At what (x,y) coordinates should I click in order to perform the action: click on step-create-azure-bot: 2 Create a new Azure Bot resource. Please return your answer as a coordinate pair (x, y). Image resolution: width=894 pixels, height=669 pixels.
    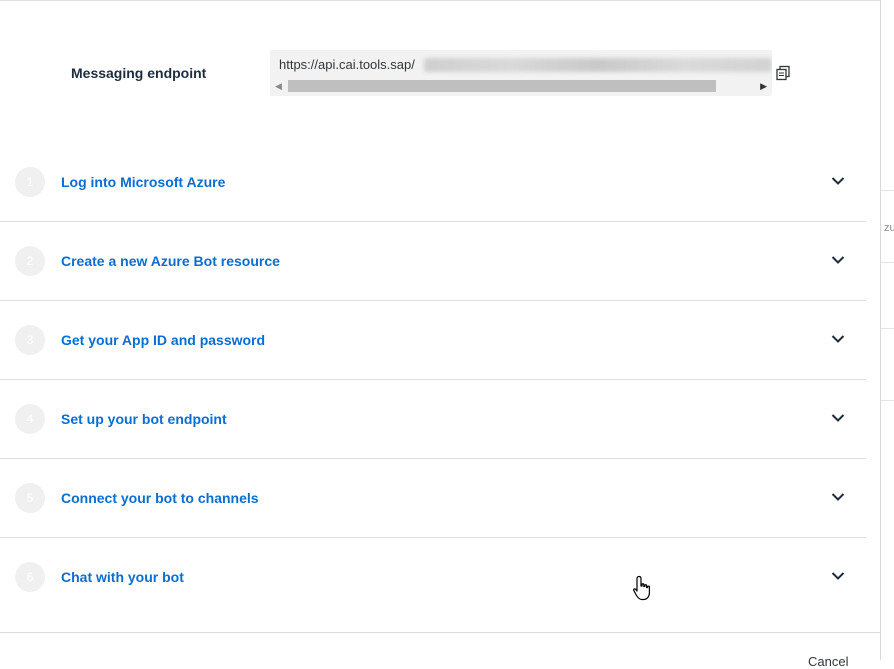
    Looking at the image, I should click on (433, 261).